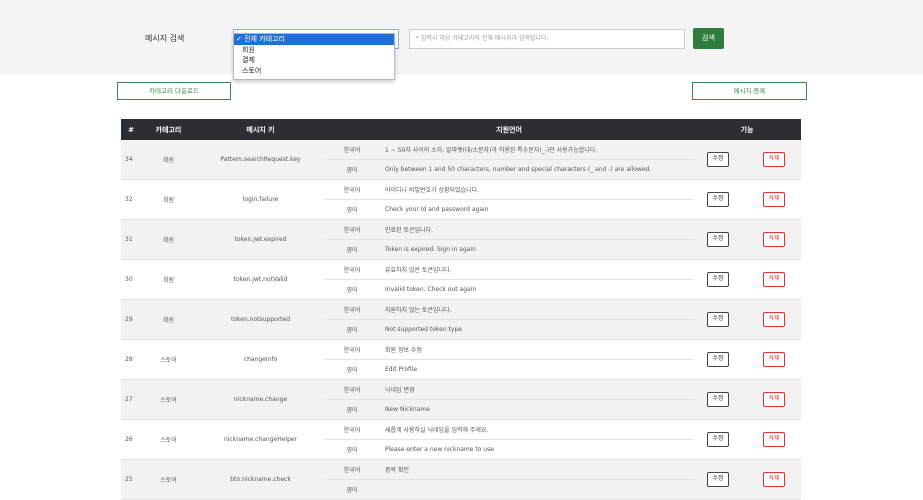  Describe the element at coordinates (708, 38) in the screenshot. I see `search-button: 검색` at that location.